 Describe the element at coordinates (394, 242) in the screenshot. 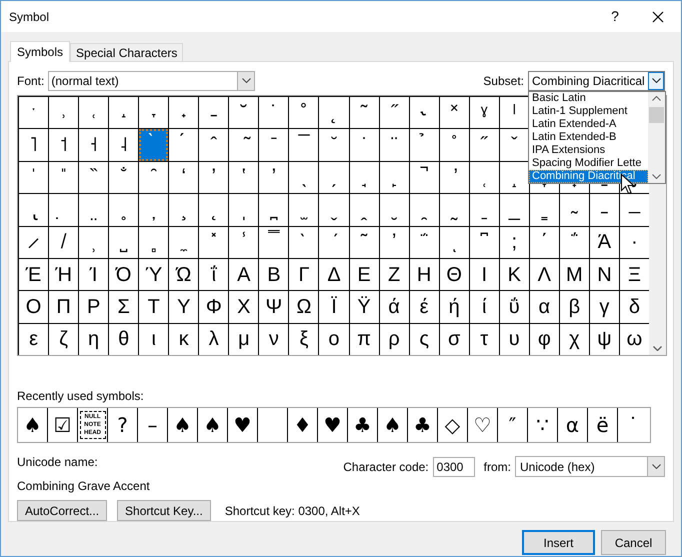

I see `symbol-cell: ̓` at that location.